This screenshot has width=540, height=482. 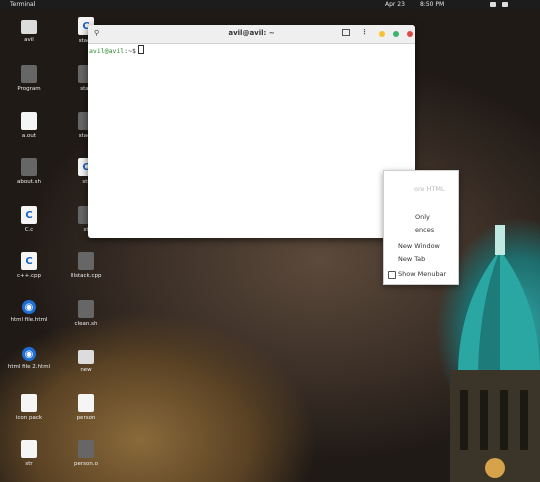 I want to click on prompt-path: :~$, so click(x=130, y=51).